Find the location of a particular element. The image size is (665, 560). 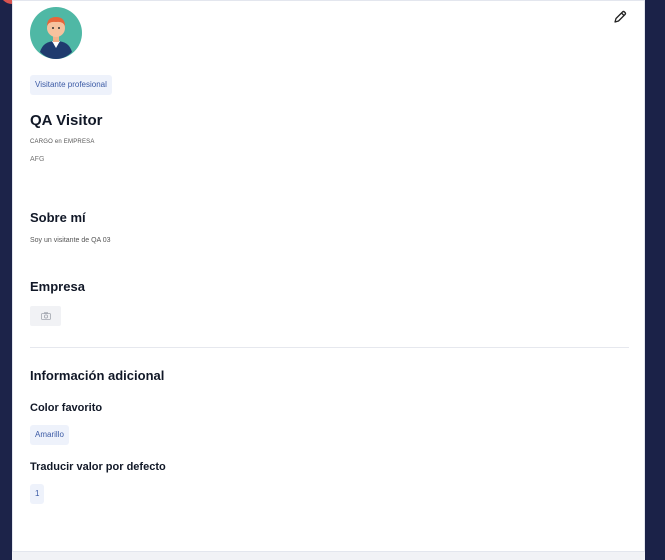

app-sidebar-edge is located at coordinates (6, 280).